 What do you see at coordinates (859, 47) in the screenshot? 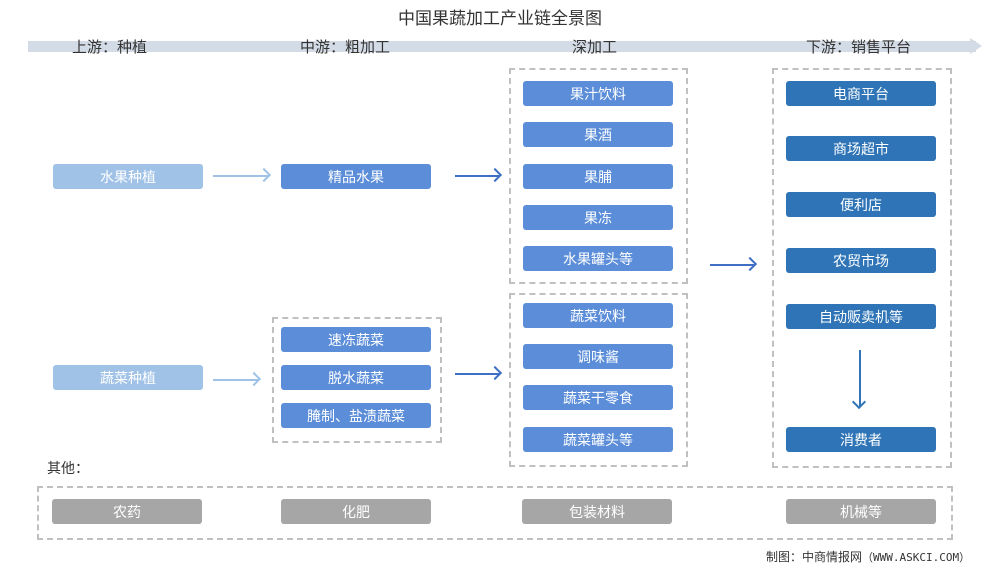
I see `stage-downstream-label: 下游：销售平台` at bounding box center [859, 47].